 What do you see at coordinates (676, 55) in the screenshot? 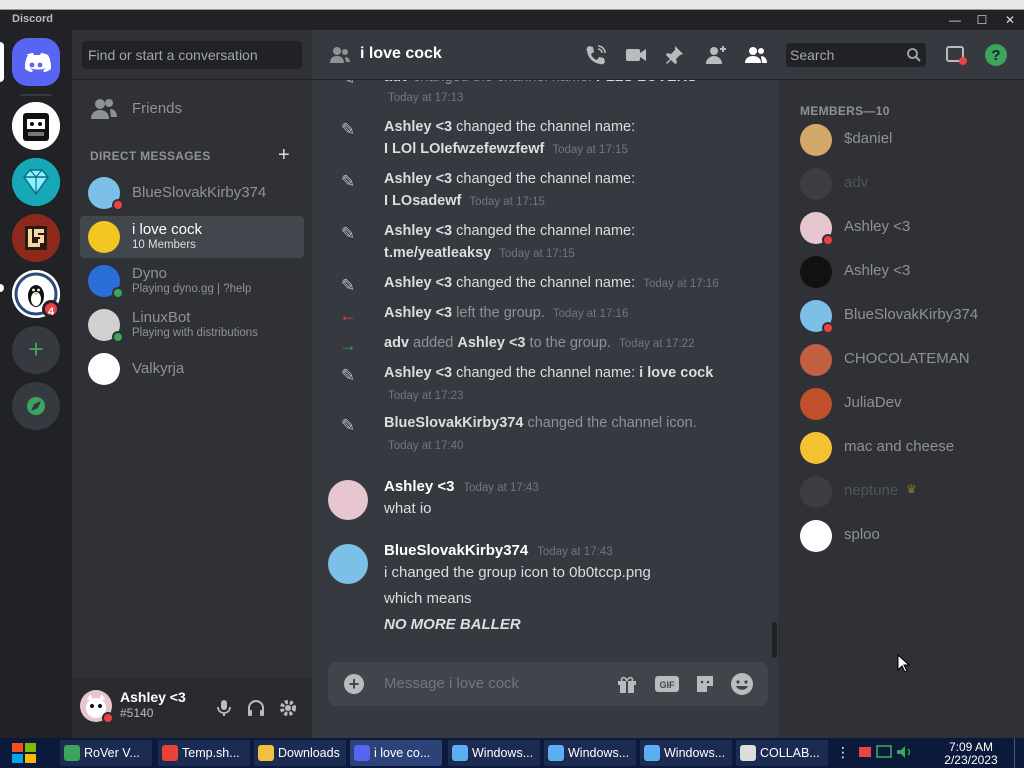
I see `pin-icon` at bounding box center [676, 55].